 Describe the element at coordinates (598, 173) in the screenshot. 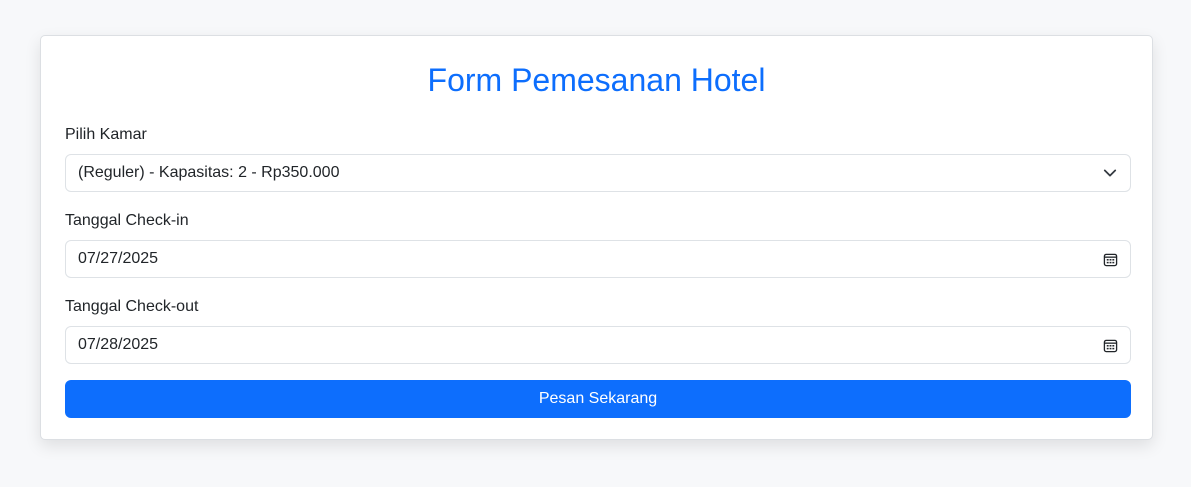

I see `room-select: (Reguler) - Kapasitas: 2 - Rp350.000` at that location.